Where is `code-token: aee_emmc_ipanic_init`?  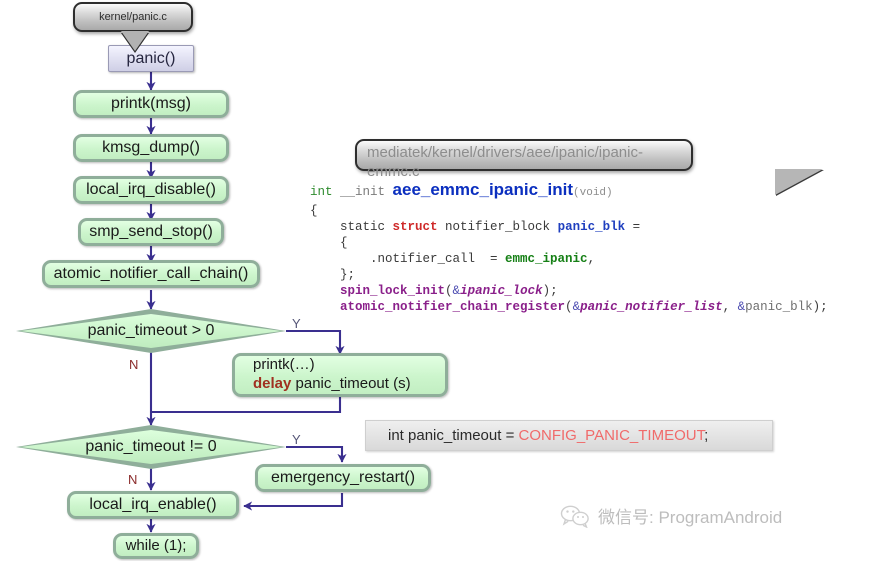
code-token: aee_emmc_ipanic_init is located at coordinates (483, 189).